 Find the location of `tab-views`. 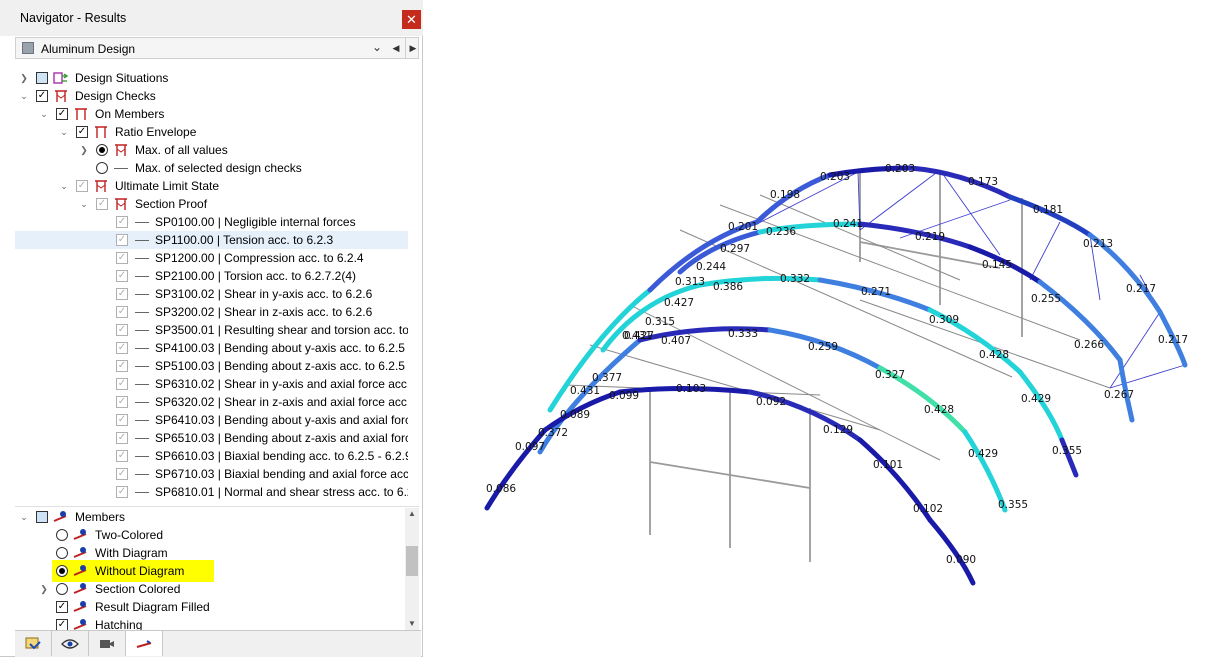

tab-views is located at coordinates (107, 643).